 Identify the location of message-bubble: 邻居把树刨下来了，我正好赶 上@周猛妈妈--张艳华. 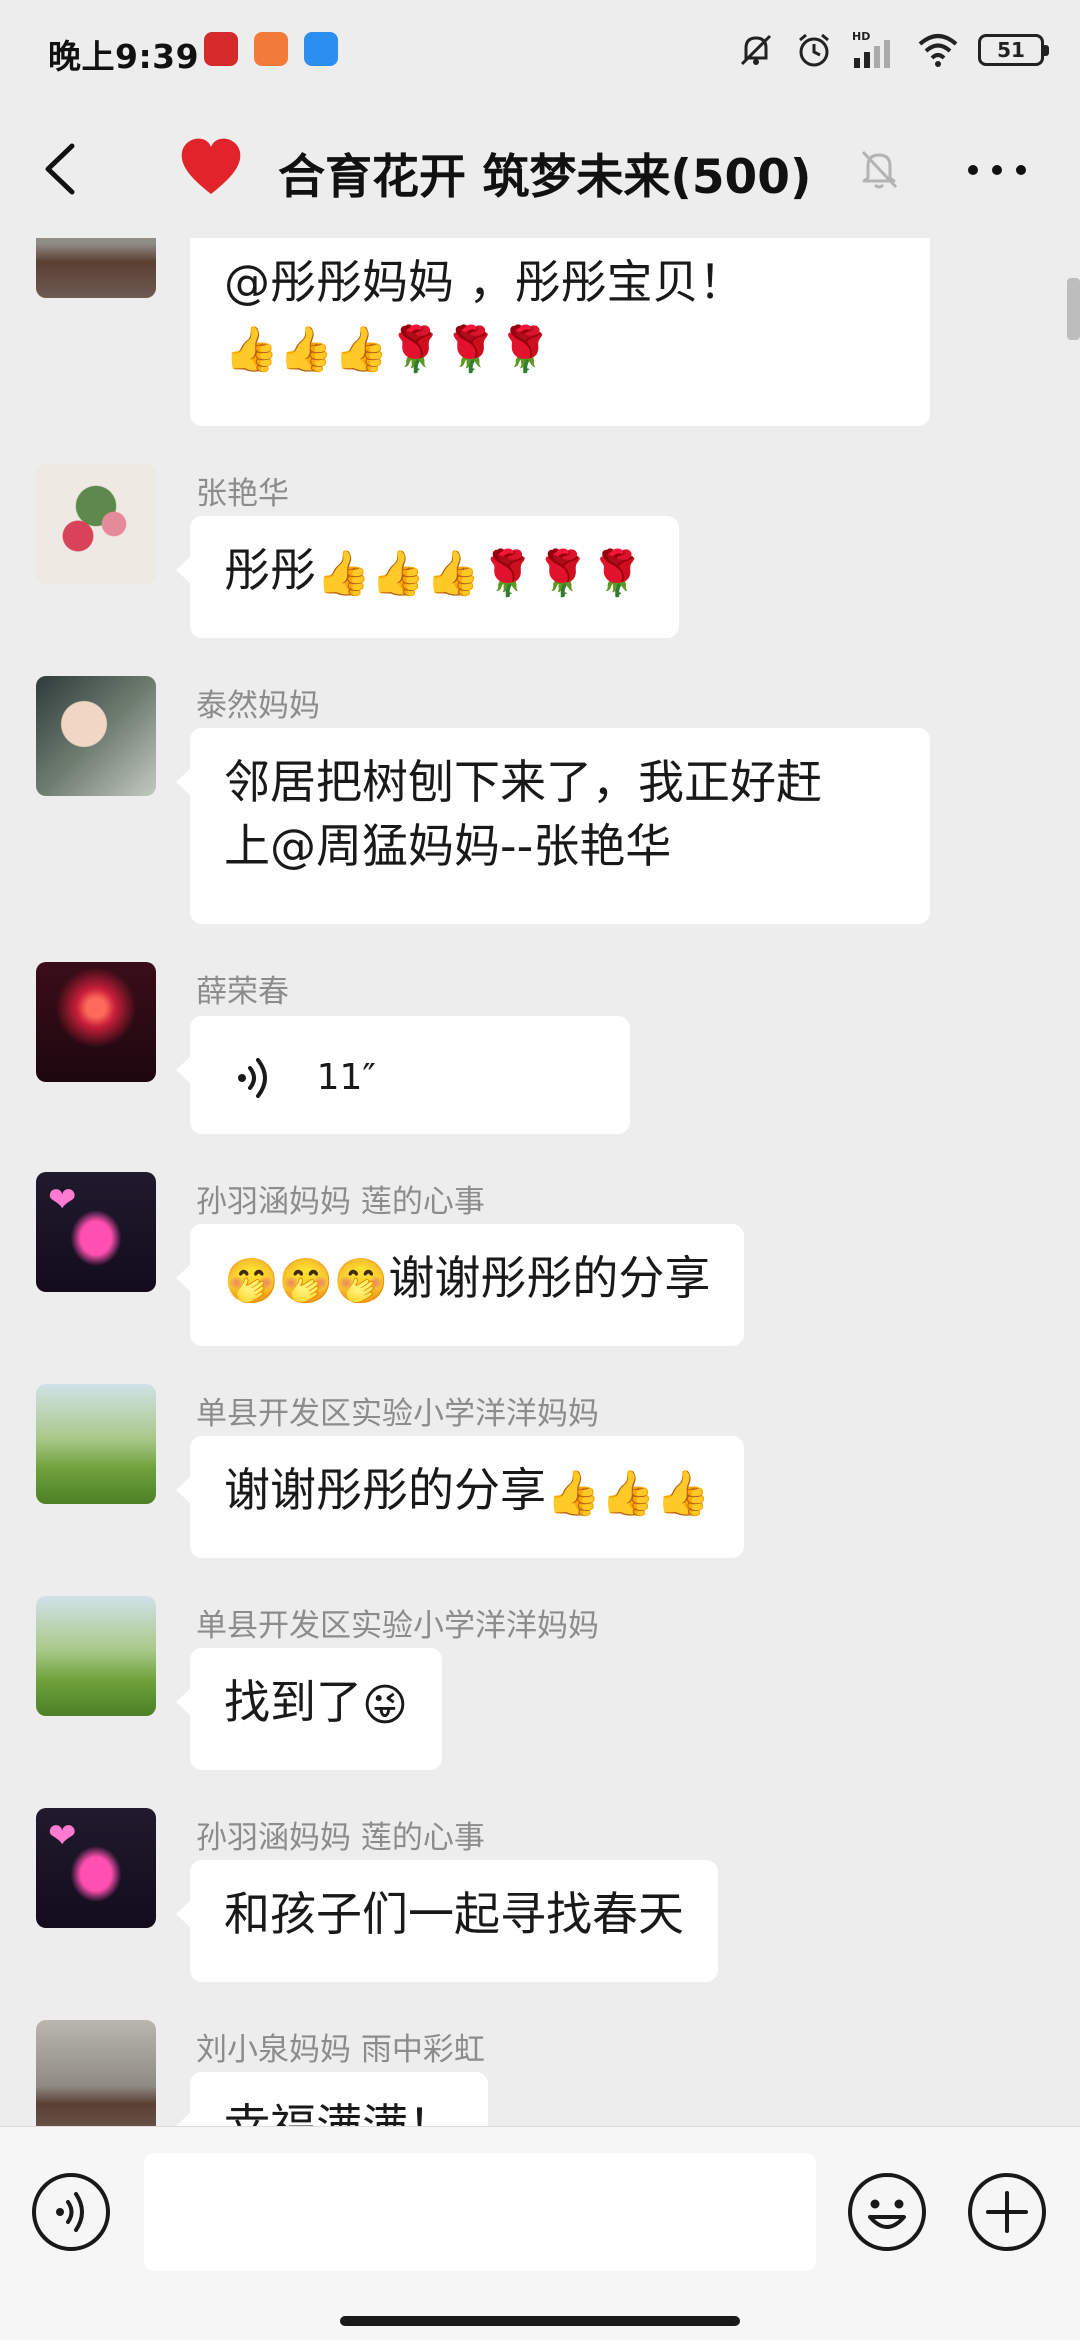
(553, 826).